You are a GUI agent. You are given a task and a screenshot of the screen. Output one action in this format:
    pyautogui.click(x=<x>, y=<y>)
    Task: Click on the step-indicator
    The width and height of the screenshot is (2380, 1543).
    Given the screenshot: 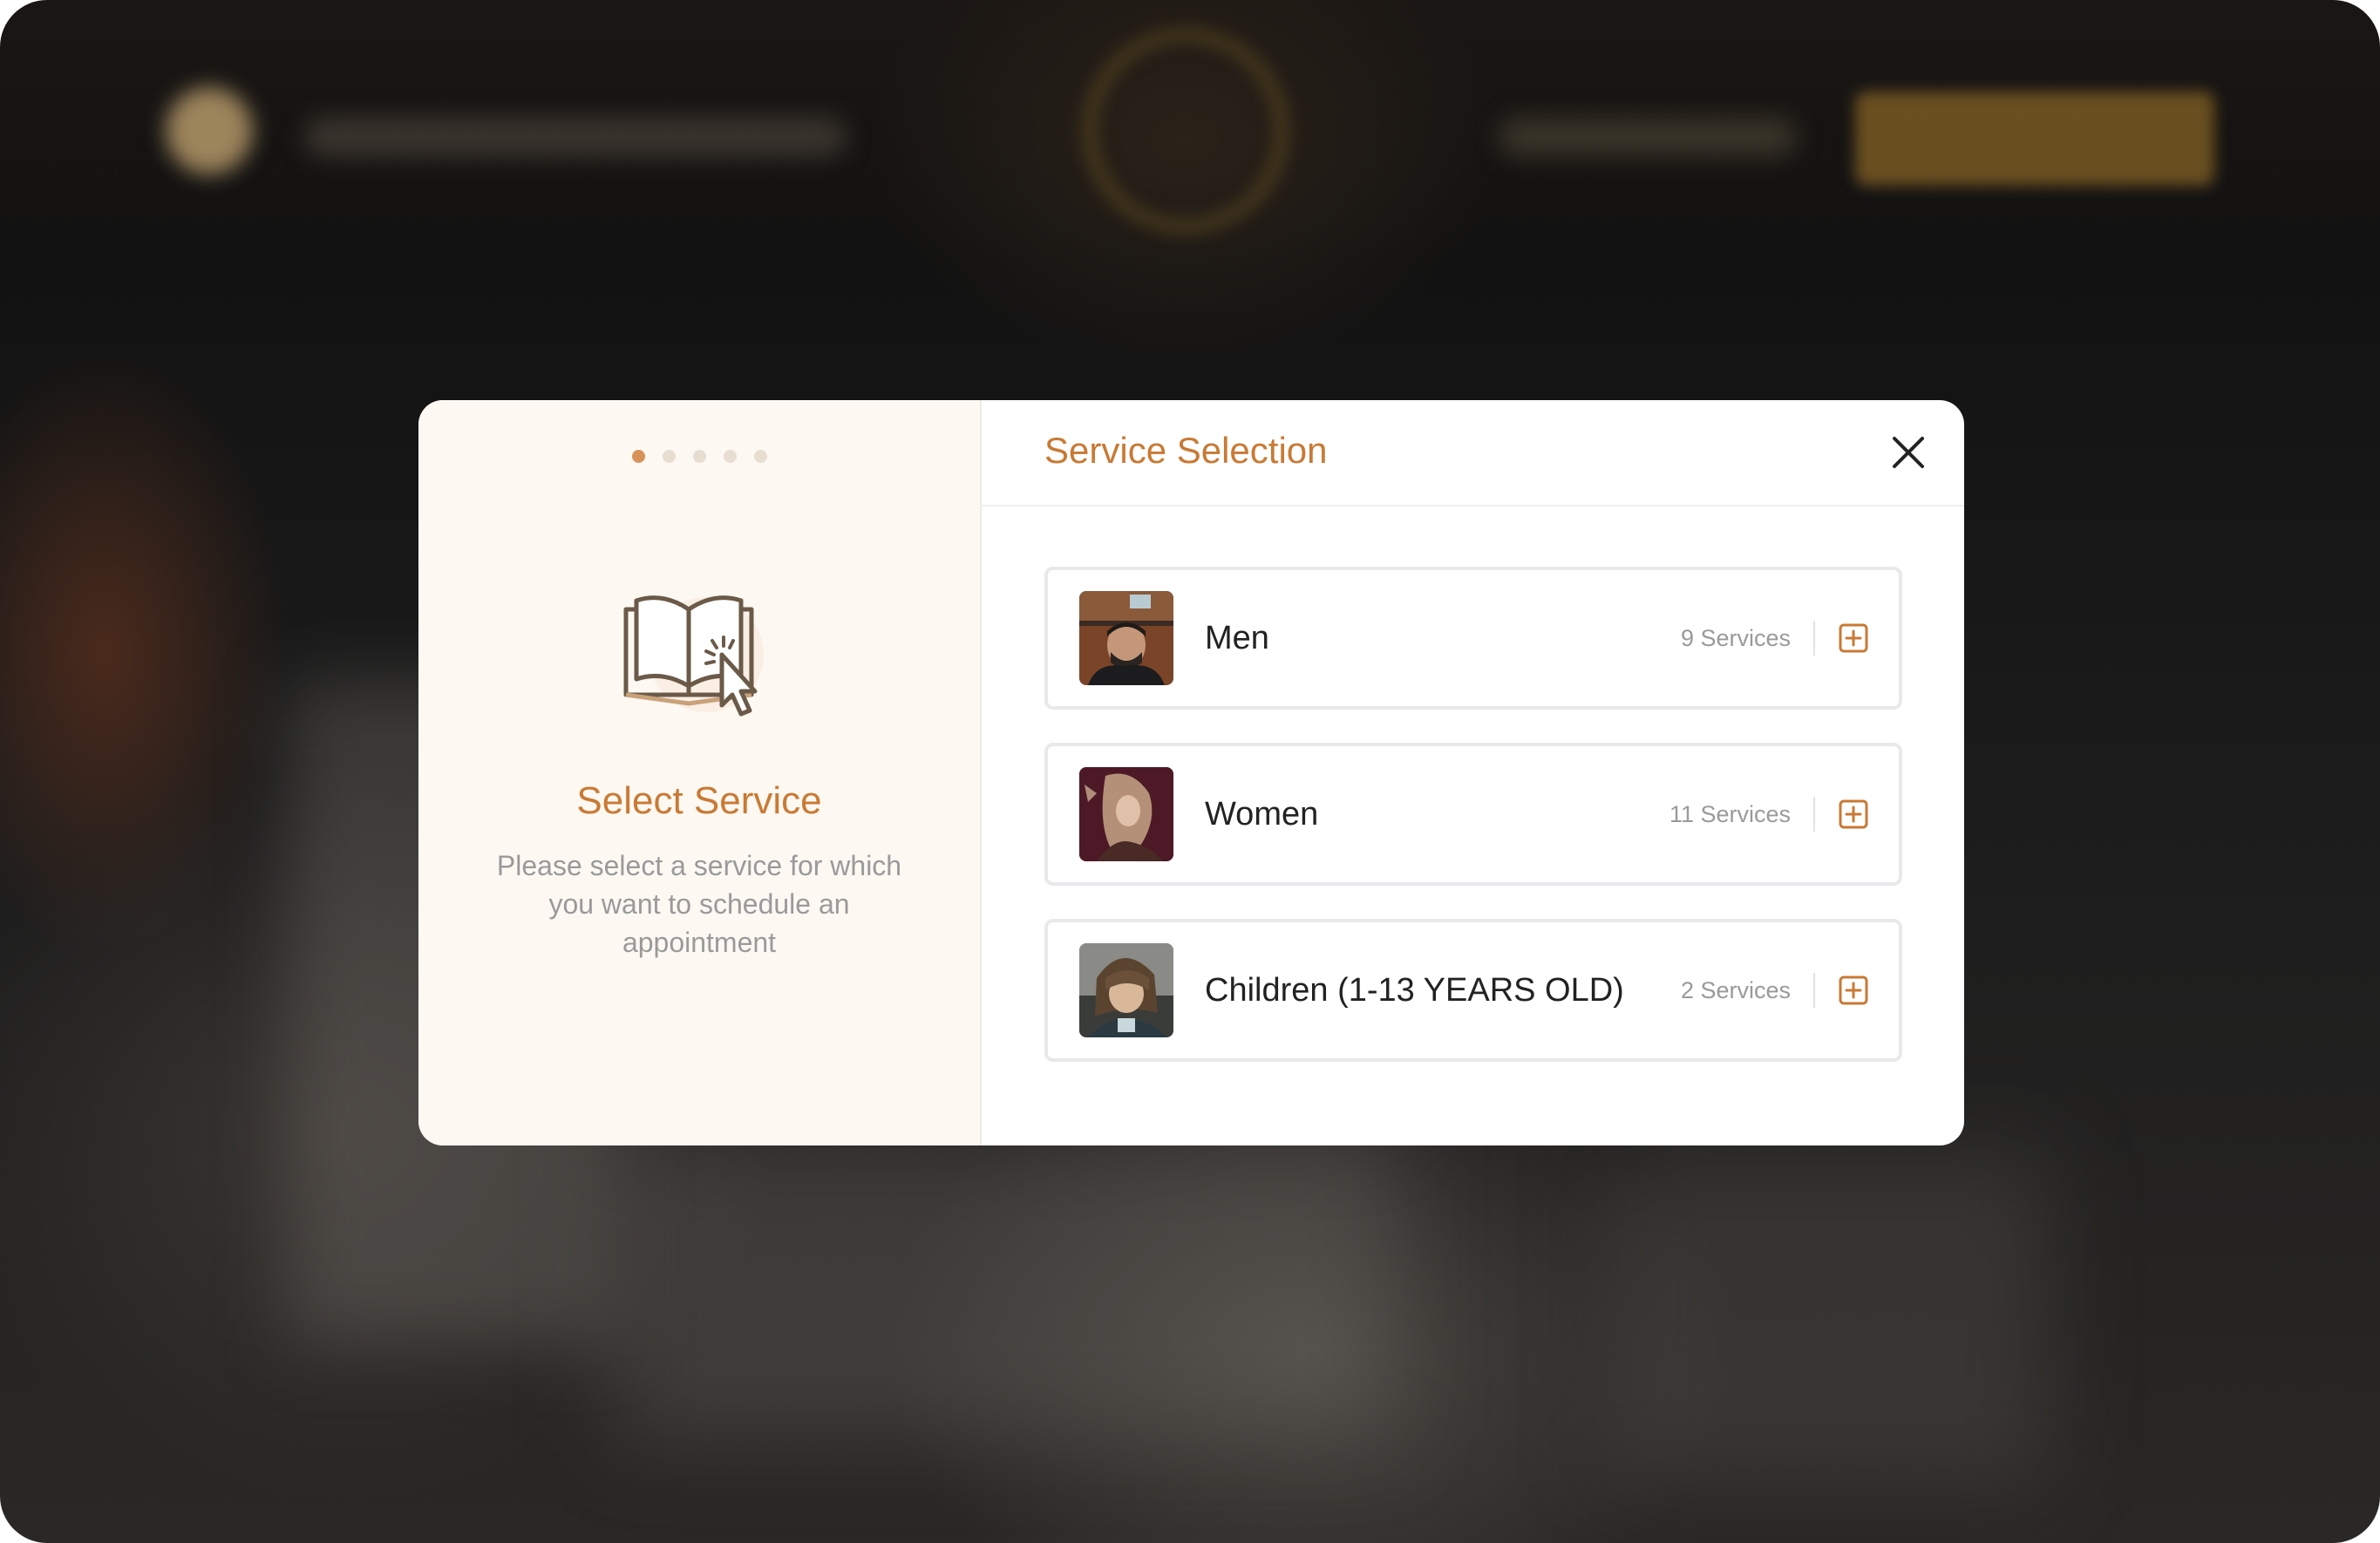 What is the action you would take?
    pyautogui.click(x=699, y=456)
    